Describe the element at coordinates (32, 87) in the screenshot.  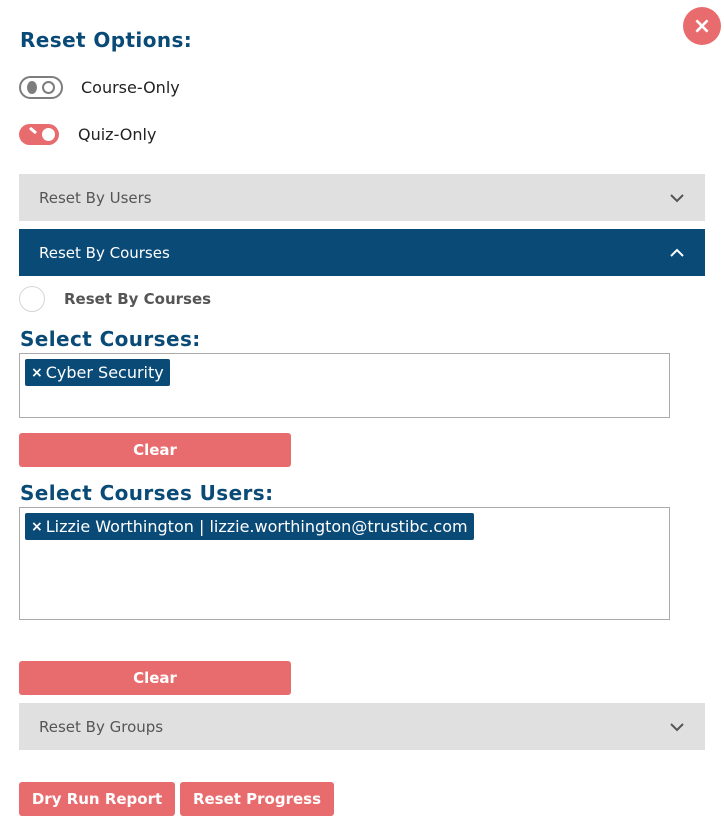
I see `toggle-off-indicator-icon` at that location.